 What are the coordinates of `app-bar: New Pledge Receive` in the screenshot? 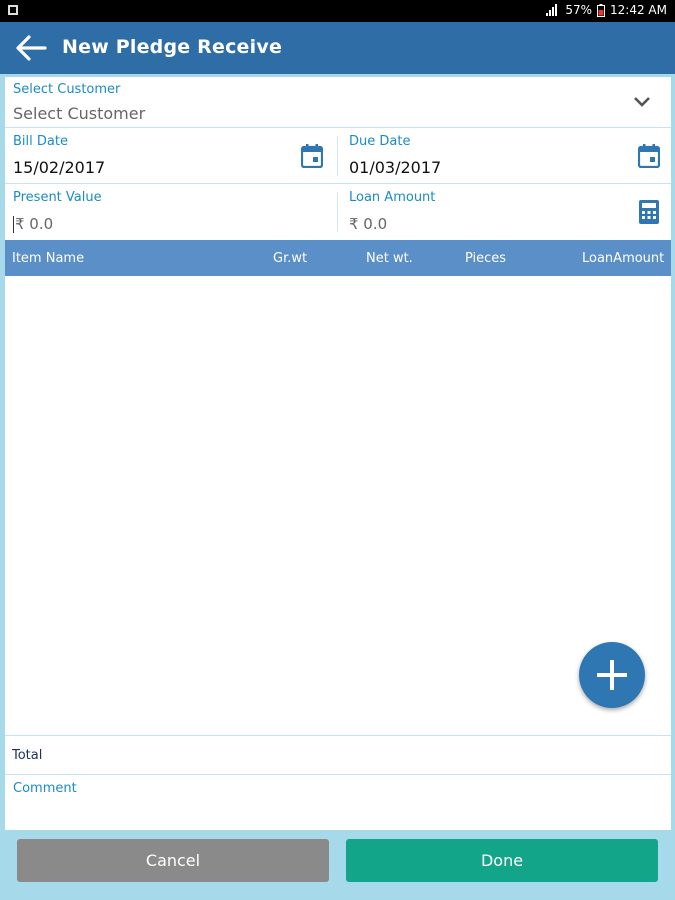 It's located at (337, 48).